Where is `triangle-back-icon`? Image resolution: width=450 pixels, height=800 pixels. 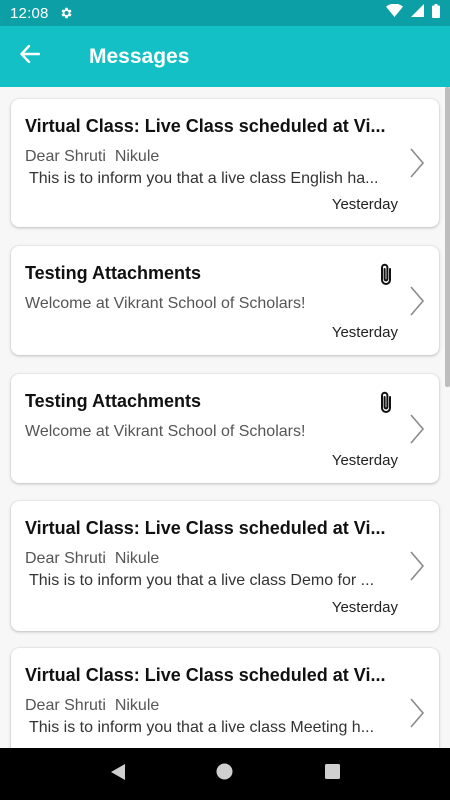 triangle-back-icon is located at coordinates (118, 774).